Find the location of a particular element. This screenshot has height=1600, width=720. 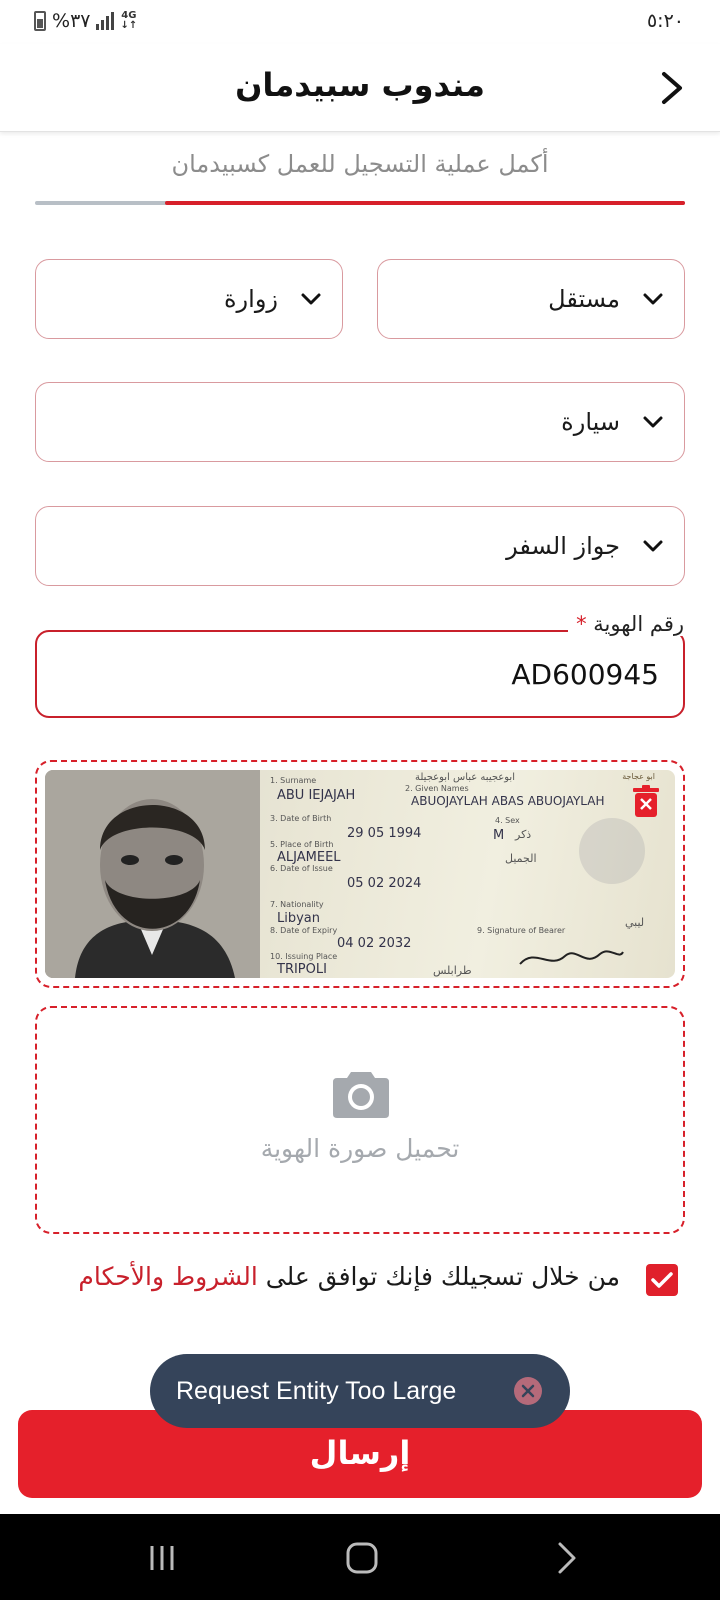

id-upload-dropzone: تحميل صورة الهوية is located at coordinates (360, 1120).